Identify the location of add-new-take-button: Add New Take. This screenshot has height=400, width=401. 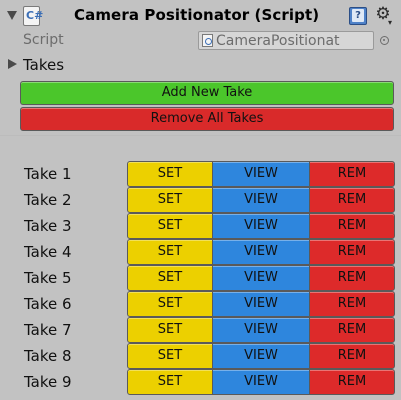
(207, 93).